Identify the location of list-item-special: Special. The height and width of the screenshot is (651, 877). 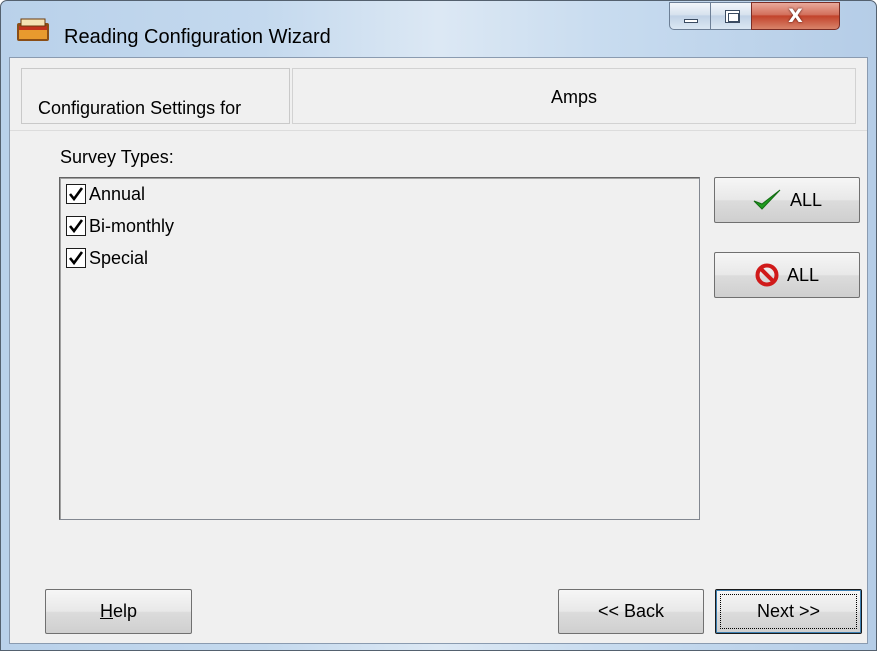
(107, 258).